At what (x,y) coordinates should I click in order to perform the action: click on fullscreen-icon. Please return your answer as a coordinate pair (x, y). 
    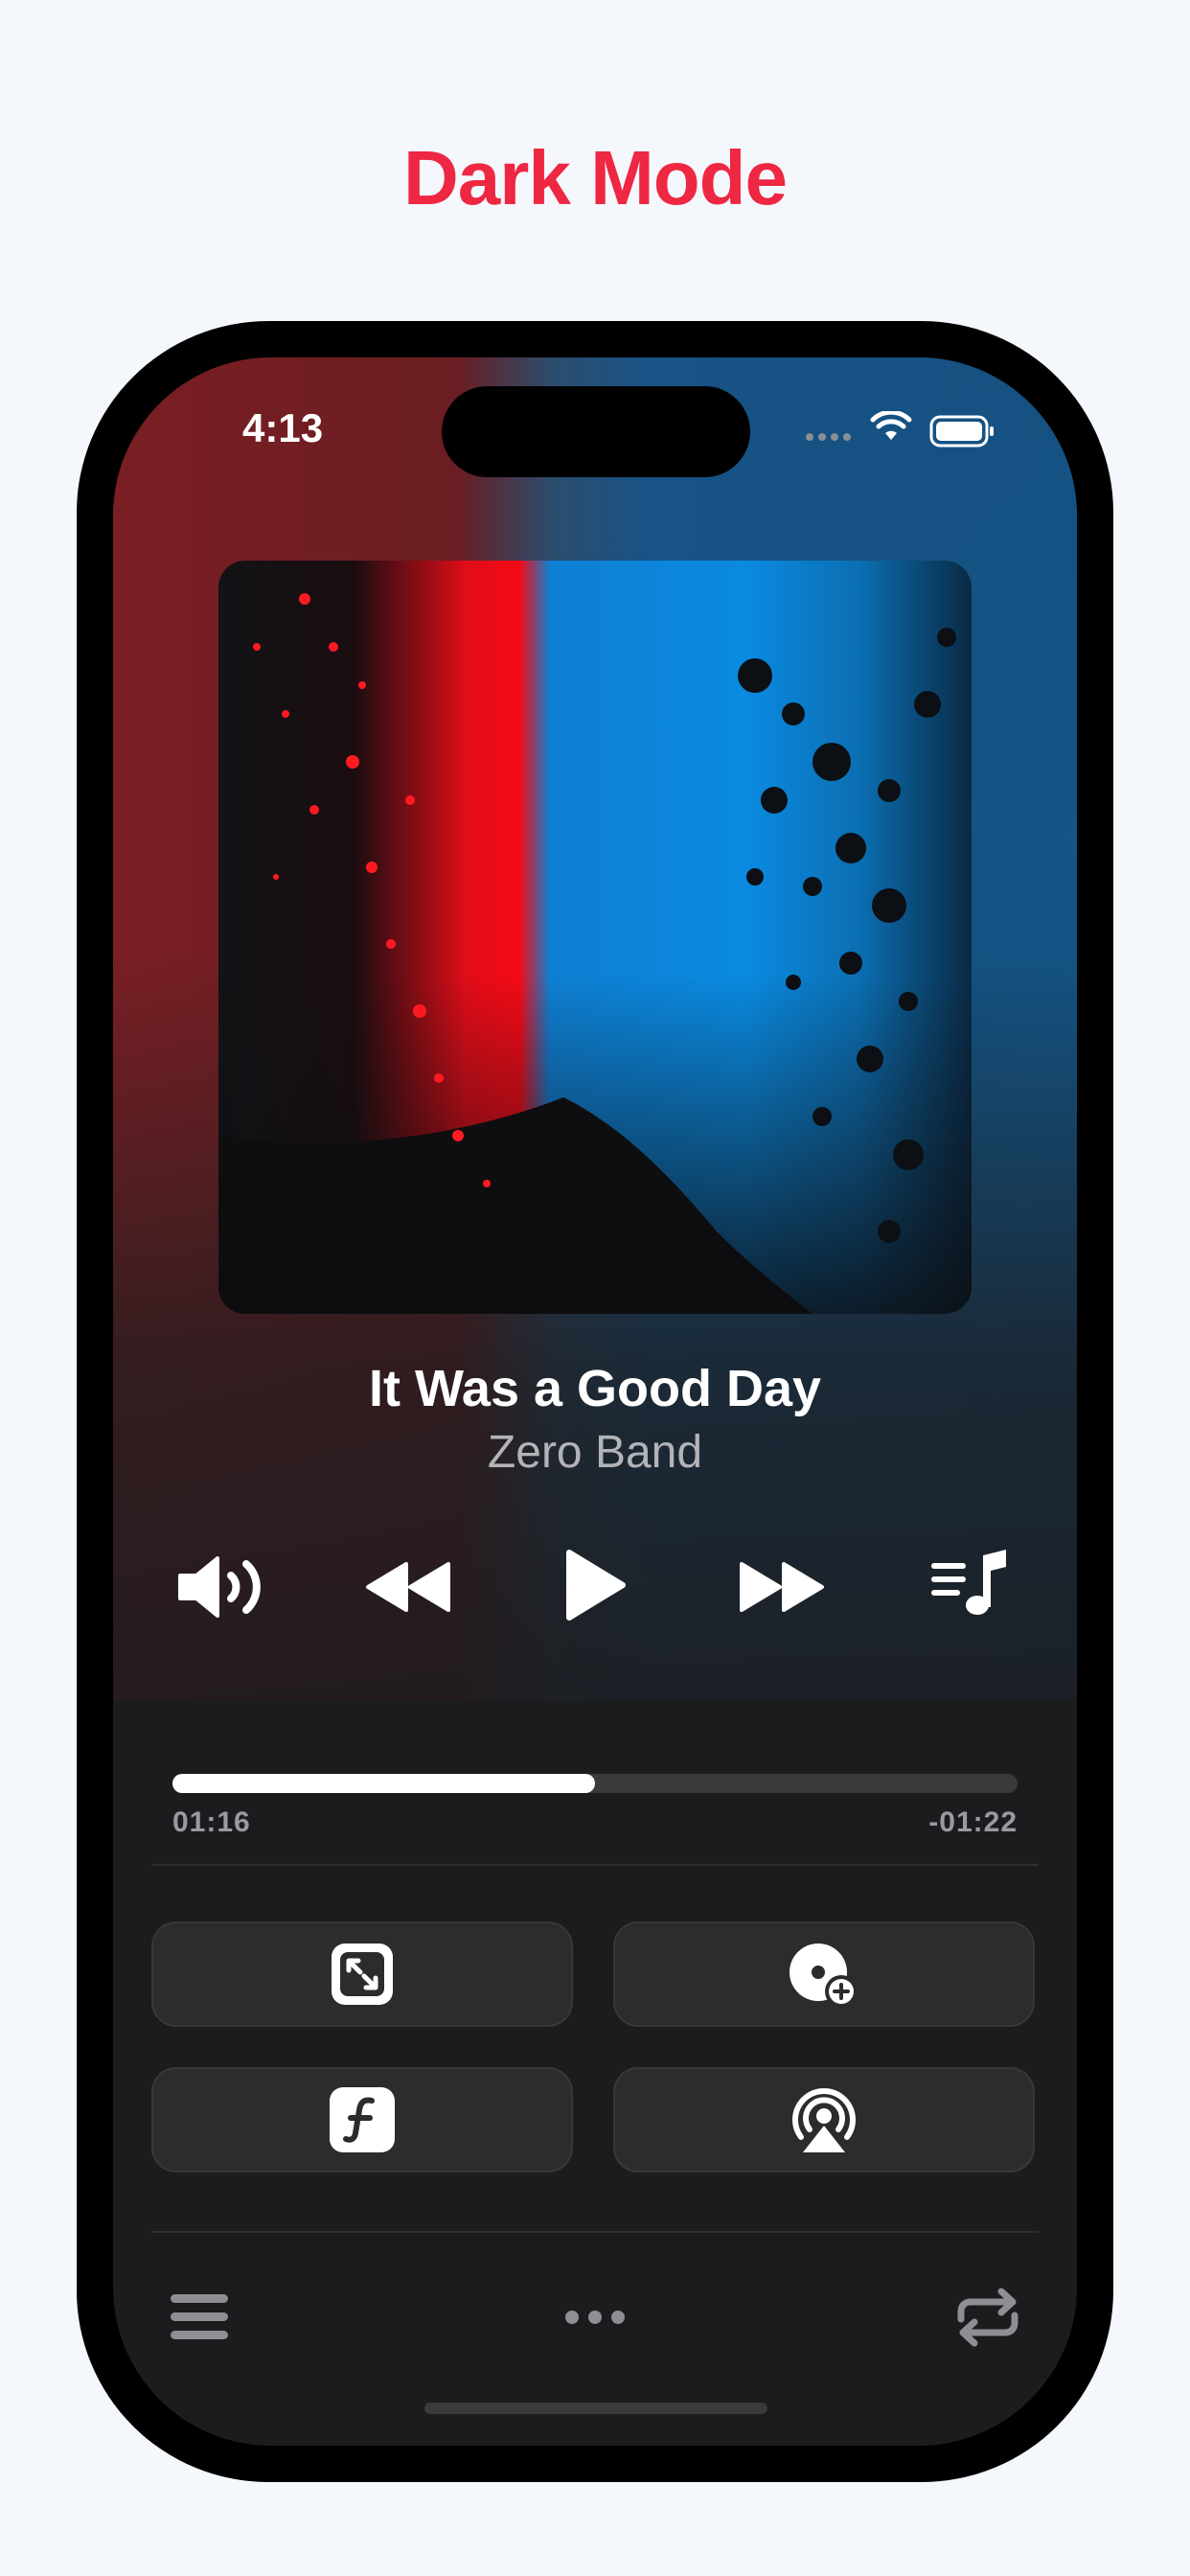
    Looking at the image, I should click on (363, 1974).